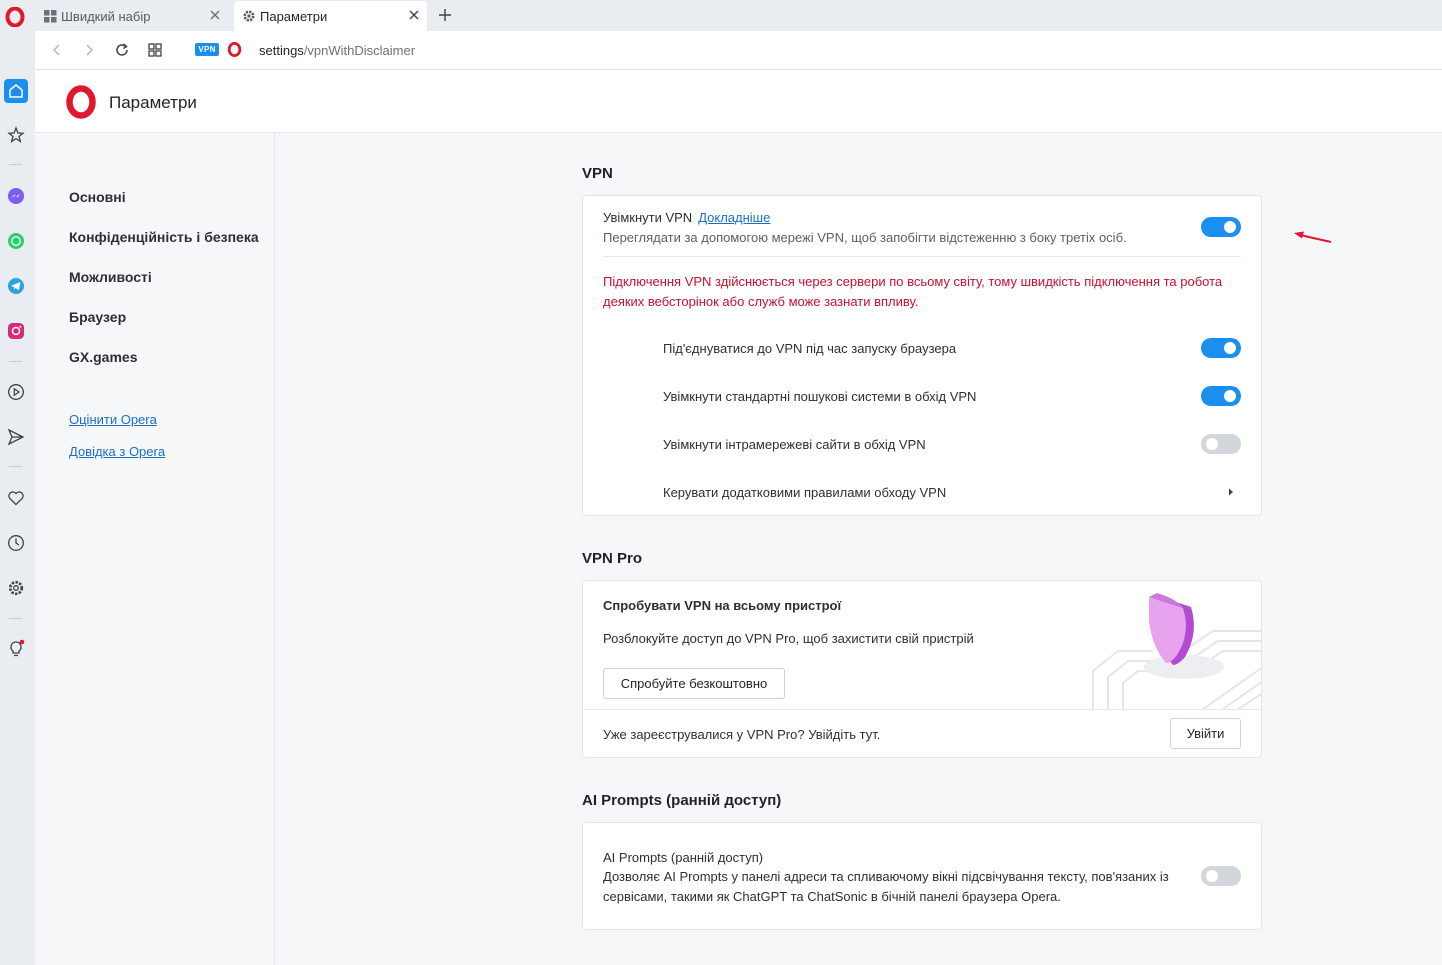 The width and height of the screenshot is (1442, 965). What do you see at coordinates (1221, 876) in the screenshot?
I see `ai-prompts-toggle` at bounding box center [1221, 876].